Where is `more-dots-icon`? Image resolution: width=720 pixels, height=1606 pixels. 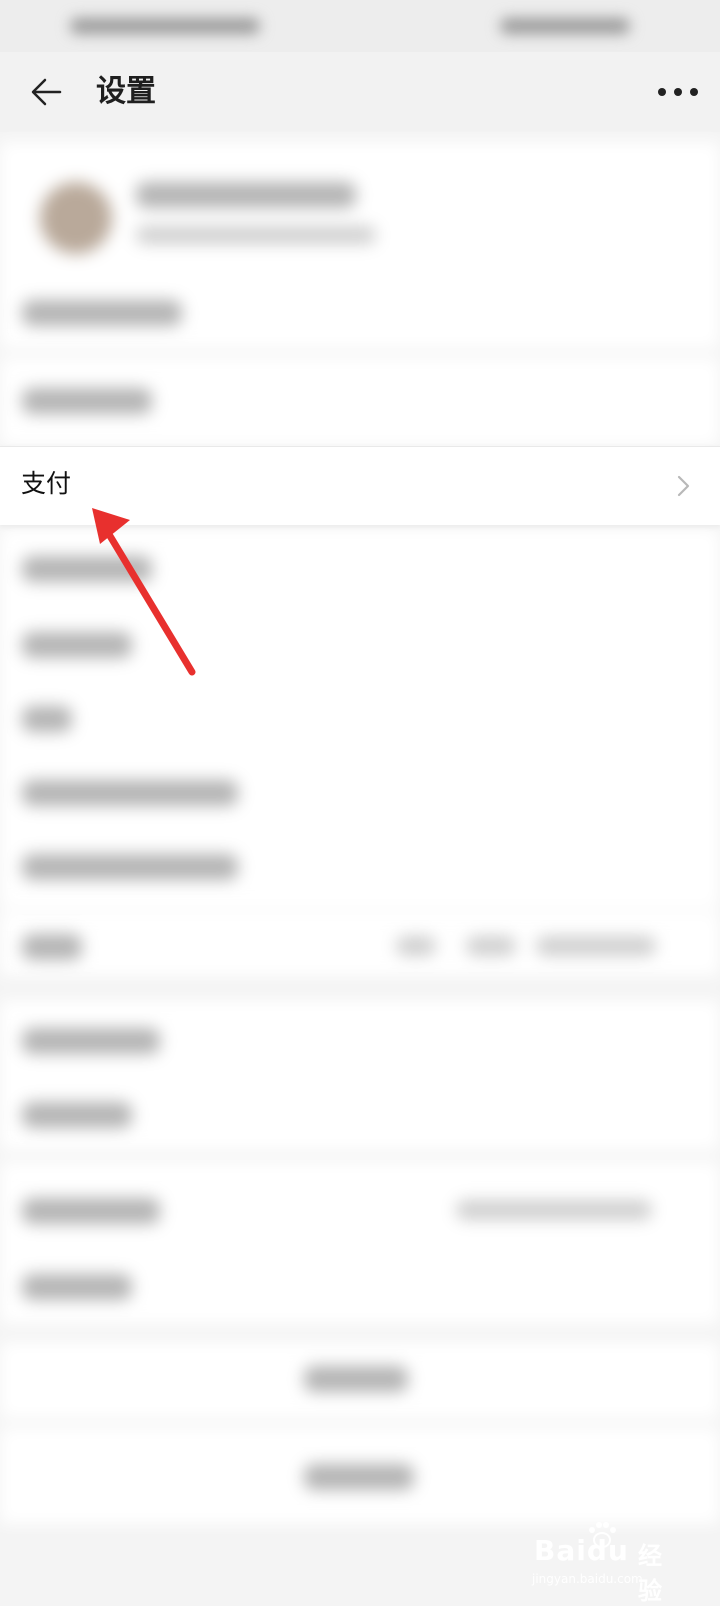 more-dots-icon is located at coordinates (662, 92).